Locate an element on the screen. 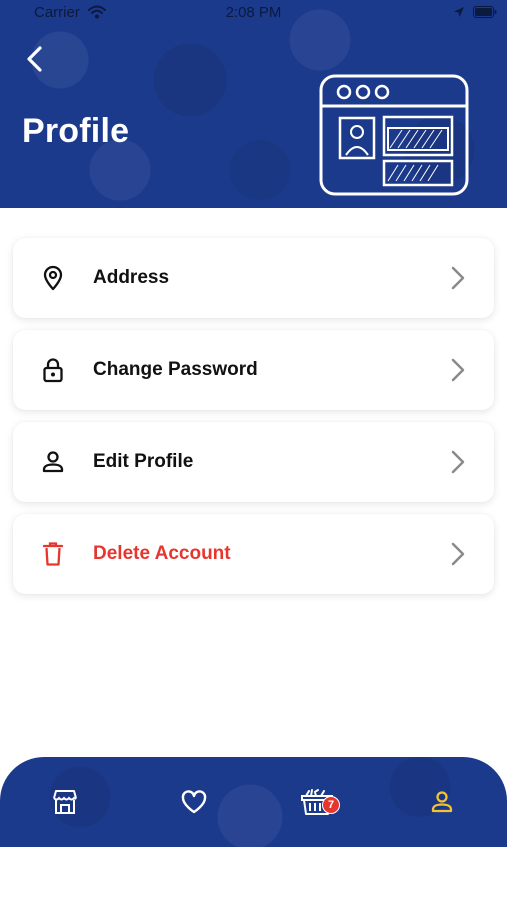 The width and height of the screenshot is (507, 900). status-time: 2:08 PM is located at coordinates (253, 12).